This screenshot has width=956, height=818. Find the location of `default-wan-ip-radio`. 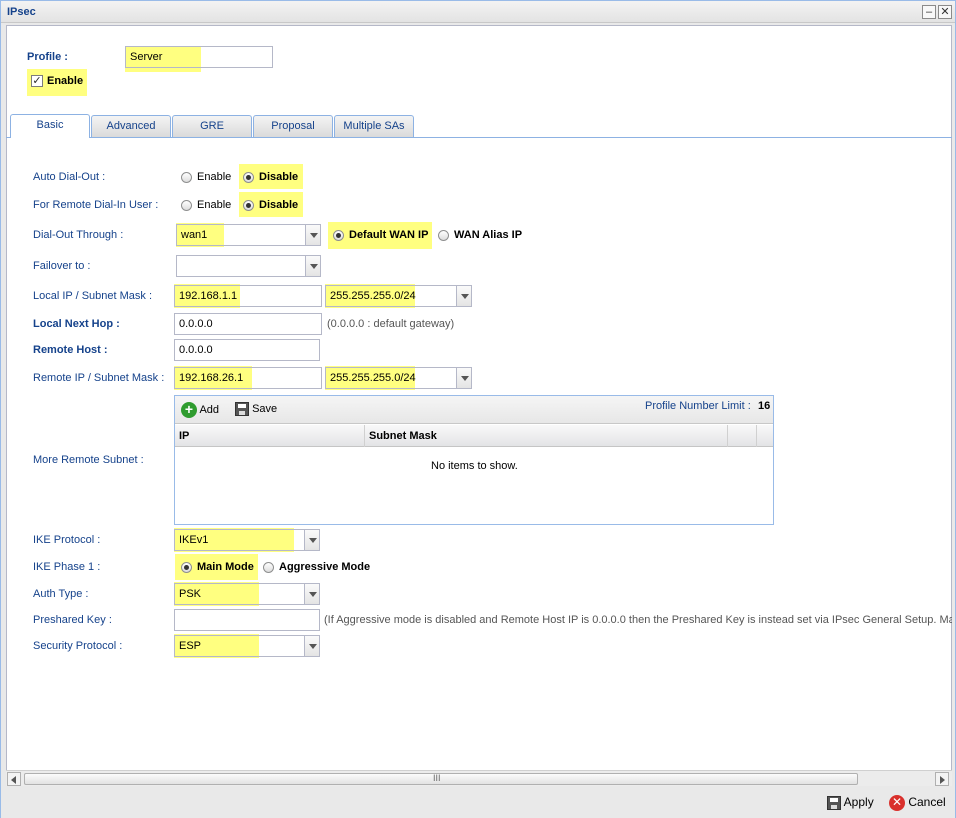

default-wan-ip-radio is located at coordinates (338, 235).